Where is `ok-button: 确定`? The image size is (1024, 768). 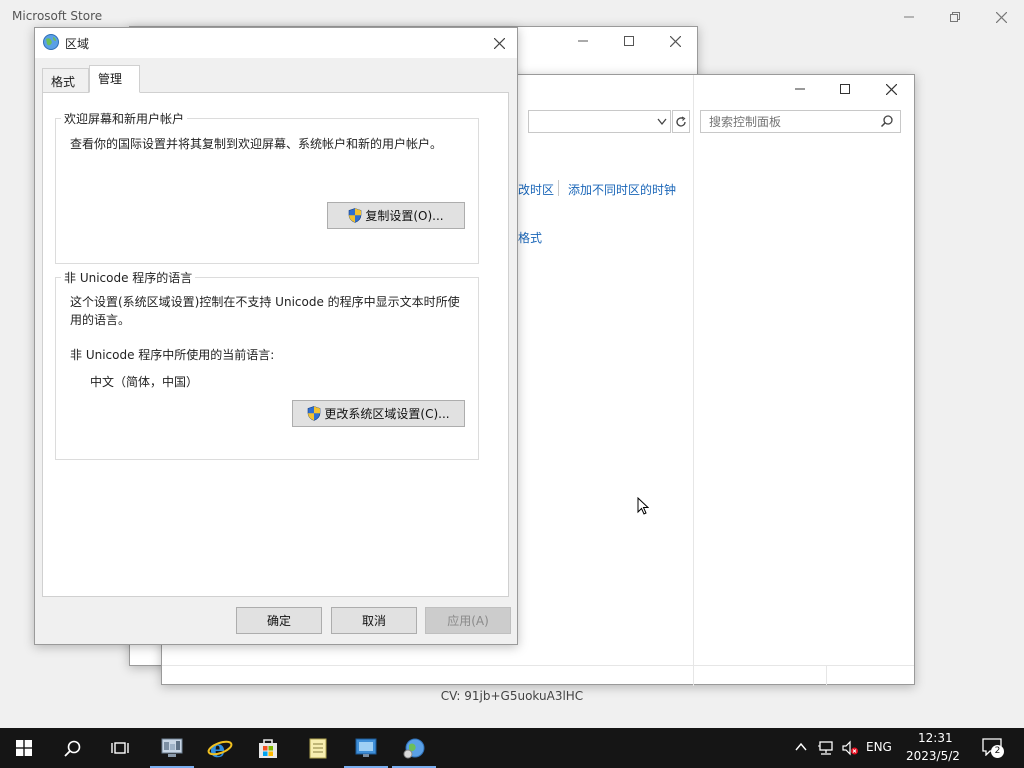 ok-button: 确定 is located at coordinates (279, 620).